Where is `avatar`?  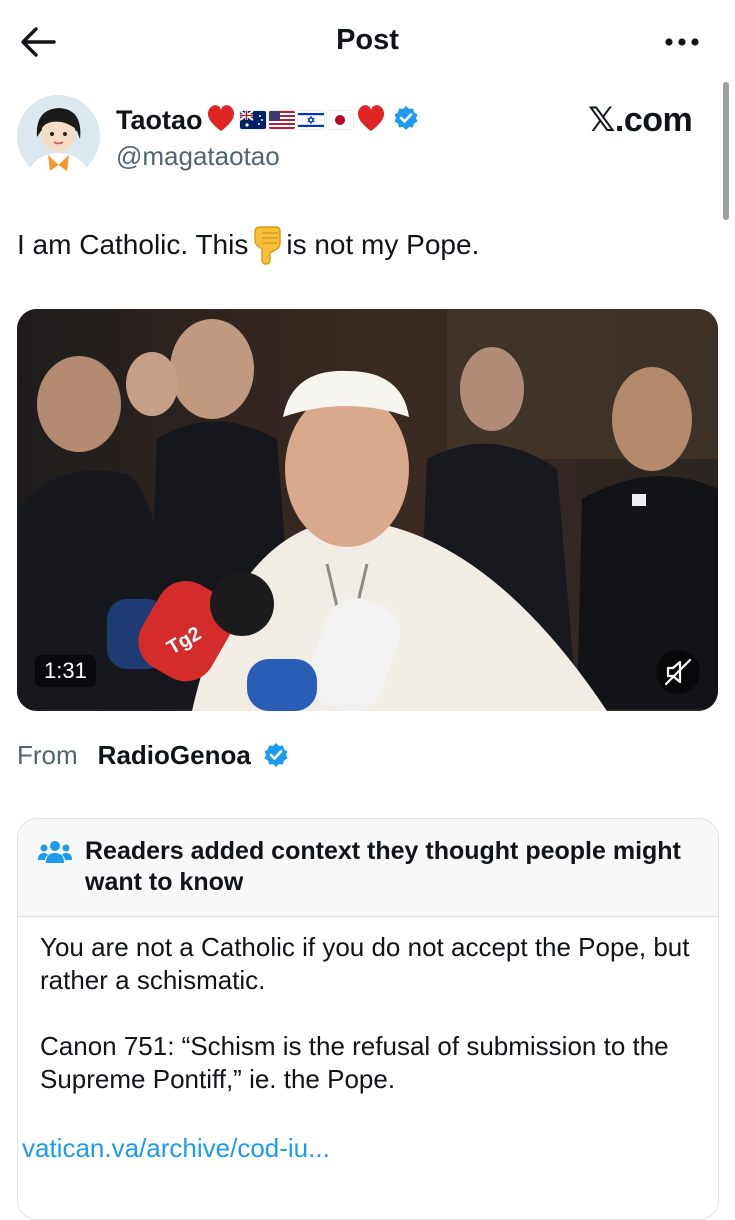
avatar is located at coordinates (58, 136).